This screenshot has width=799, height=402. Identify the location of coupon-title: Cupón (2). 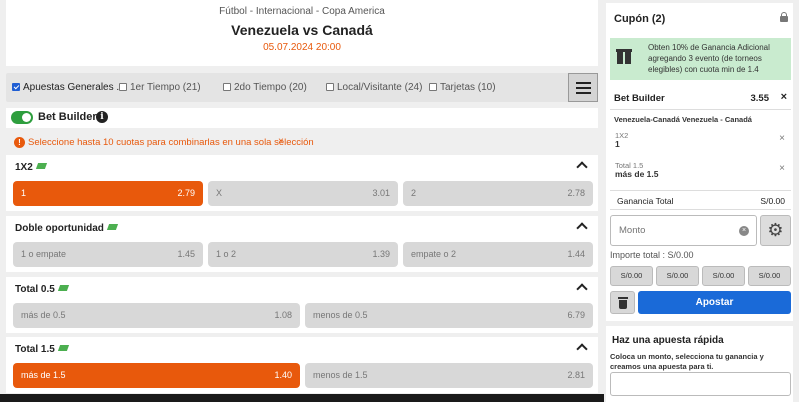
(640, 19).